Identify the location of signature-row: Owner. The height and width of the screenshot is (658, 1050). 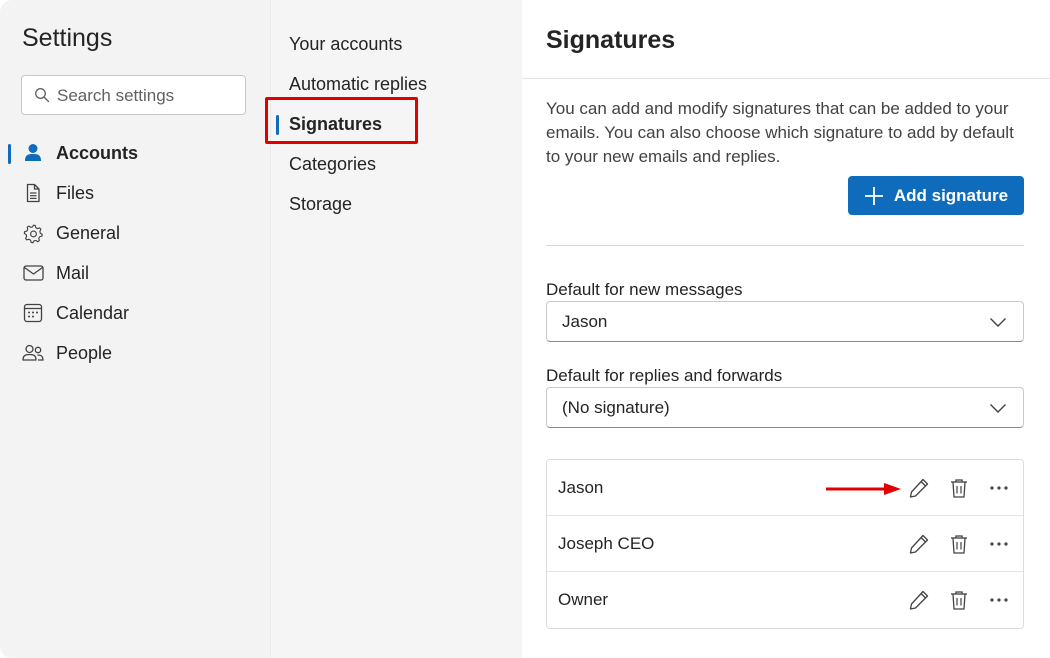
(785, 600).